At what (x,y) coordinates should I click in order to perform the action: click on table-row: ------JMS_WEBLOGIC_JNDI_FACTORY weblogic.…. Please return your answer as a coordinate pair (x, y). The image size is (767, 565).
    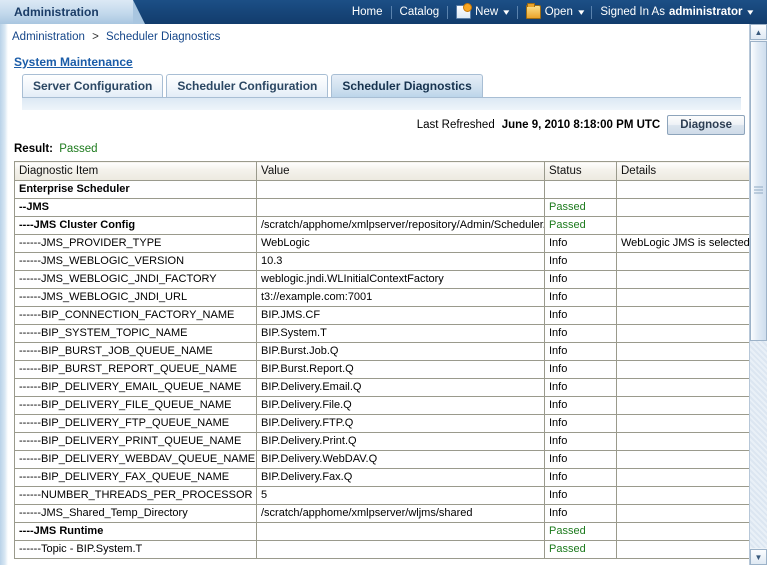
    Looking at the image, I should click on (381, 279).